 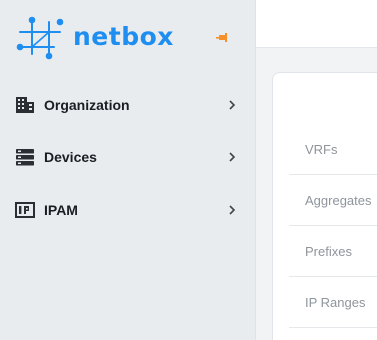 I want to click on pin-sidebar-icon, so click(x=223, y=38).